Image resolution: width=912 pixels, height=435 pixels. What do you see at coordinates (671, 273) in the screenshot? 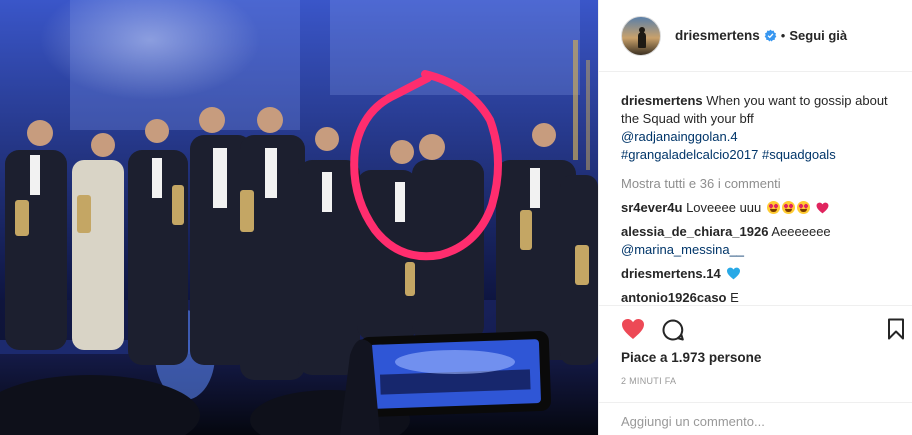
I see `comment-username: driesmertens.14` at bounding box center [671, 273].